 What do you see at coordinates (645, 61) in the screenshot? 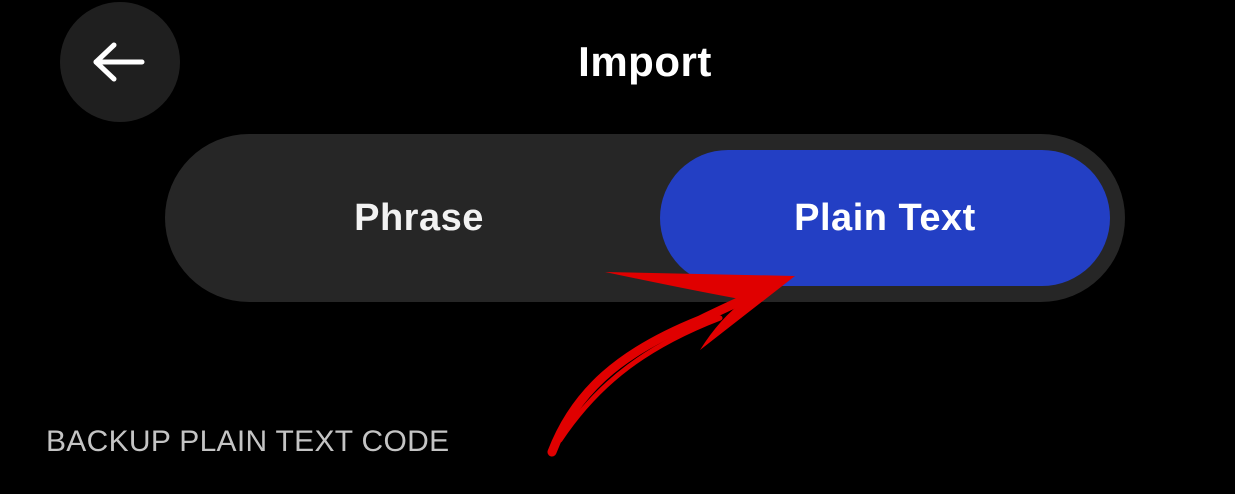
I see `page-title: Import` at bounding box center [645, 61].